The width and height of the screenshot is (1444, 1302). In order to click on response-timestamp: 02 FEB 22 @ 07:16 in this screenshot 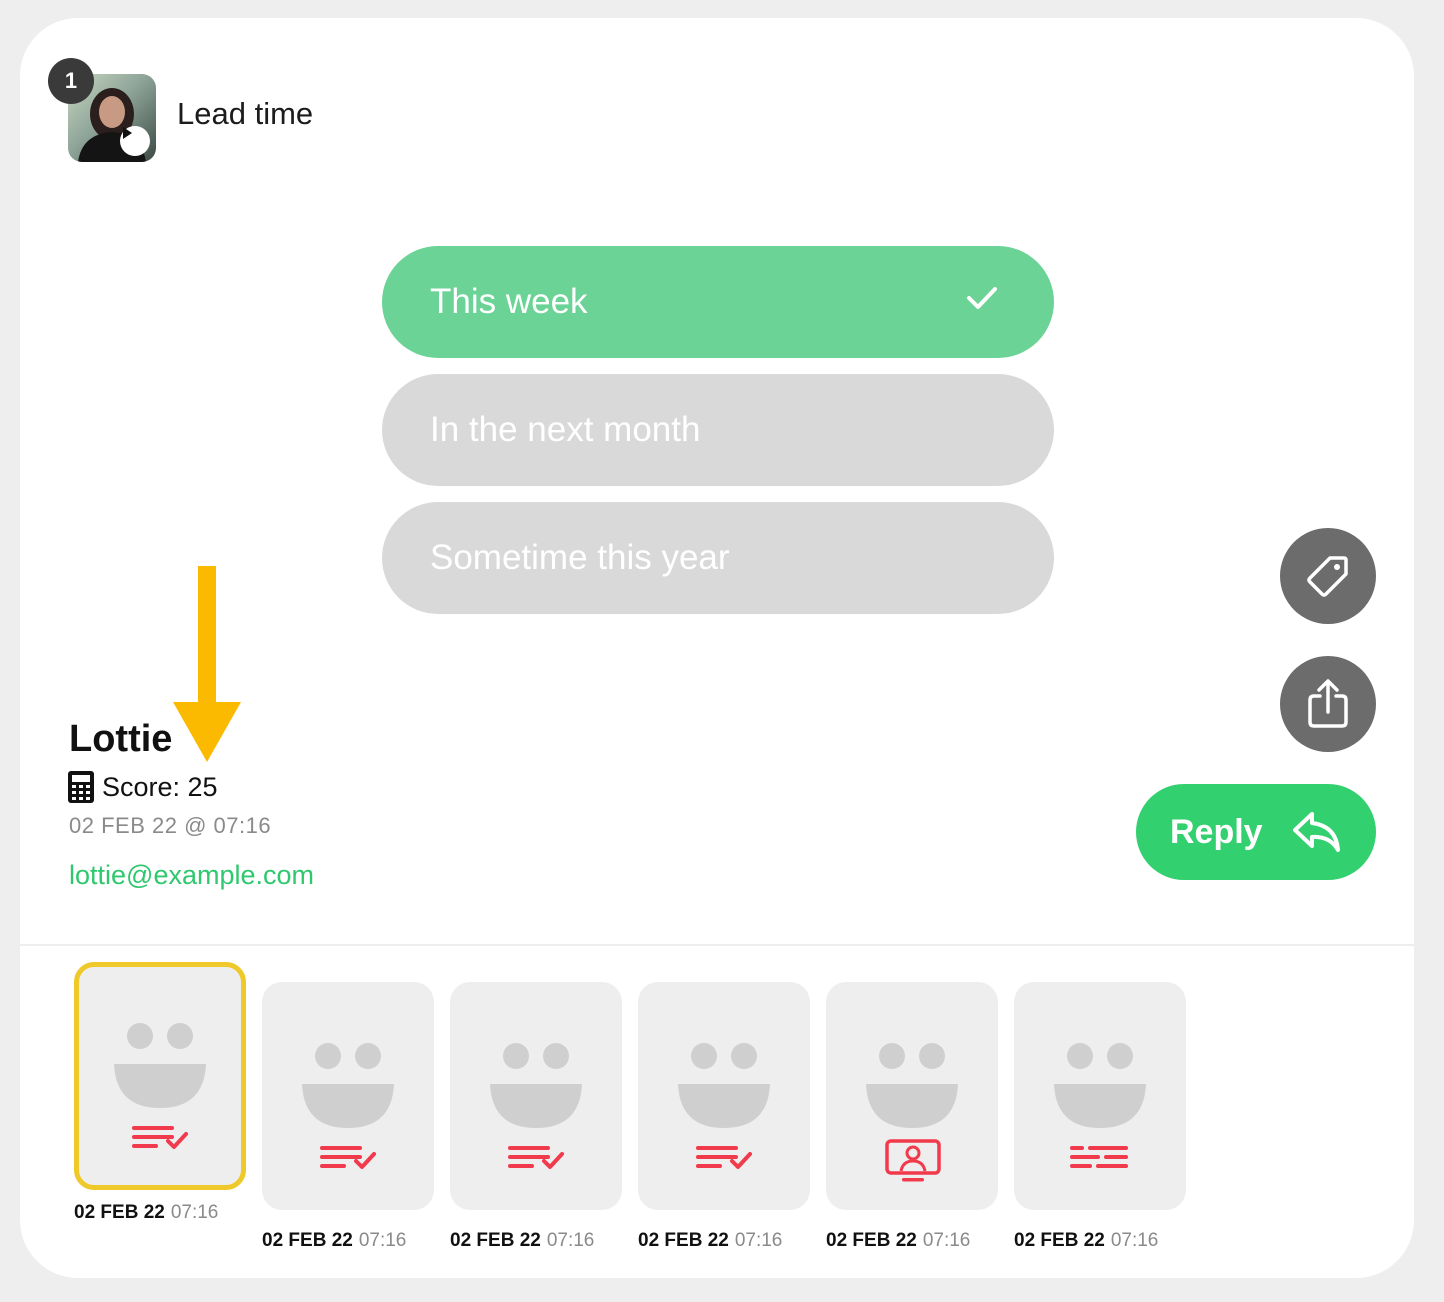, I will do `click(170, 825)`.